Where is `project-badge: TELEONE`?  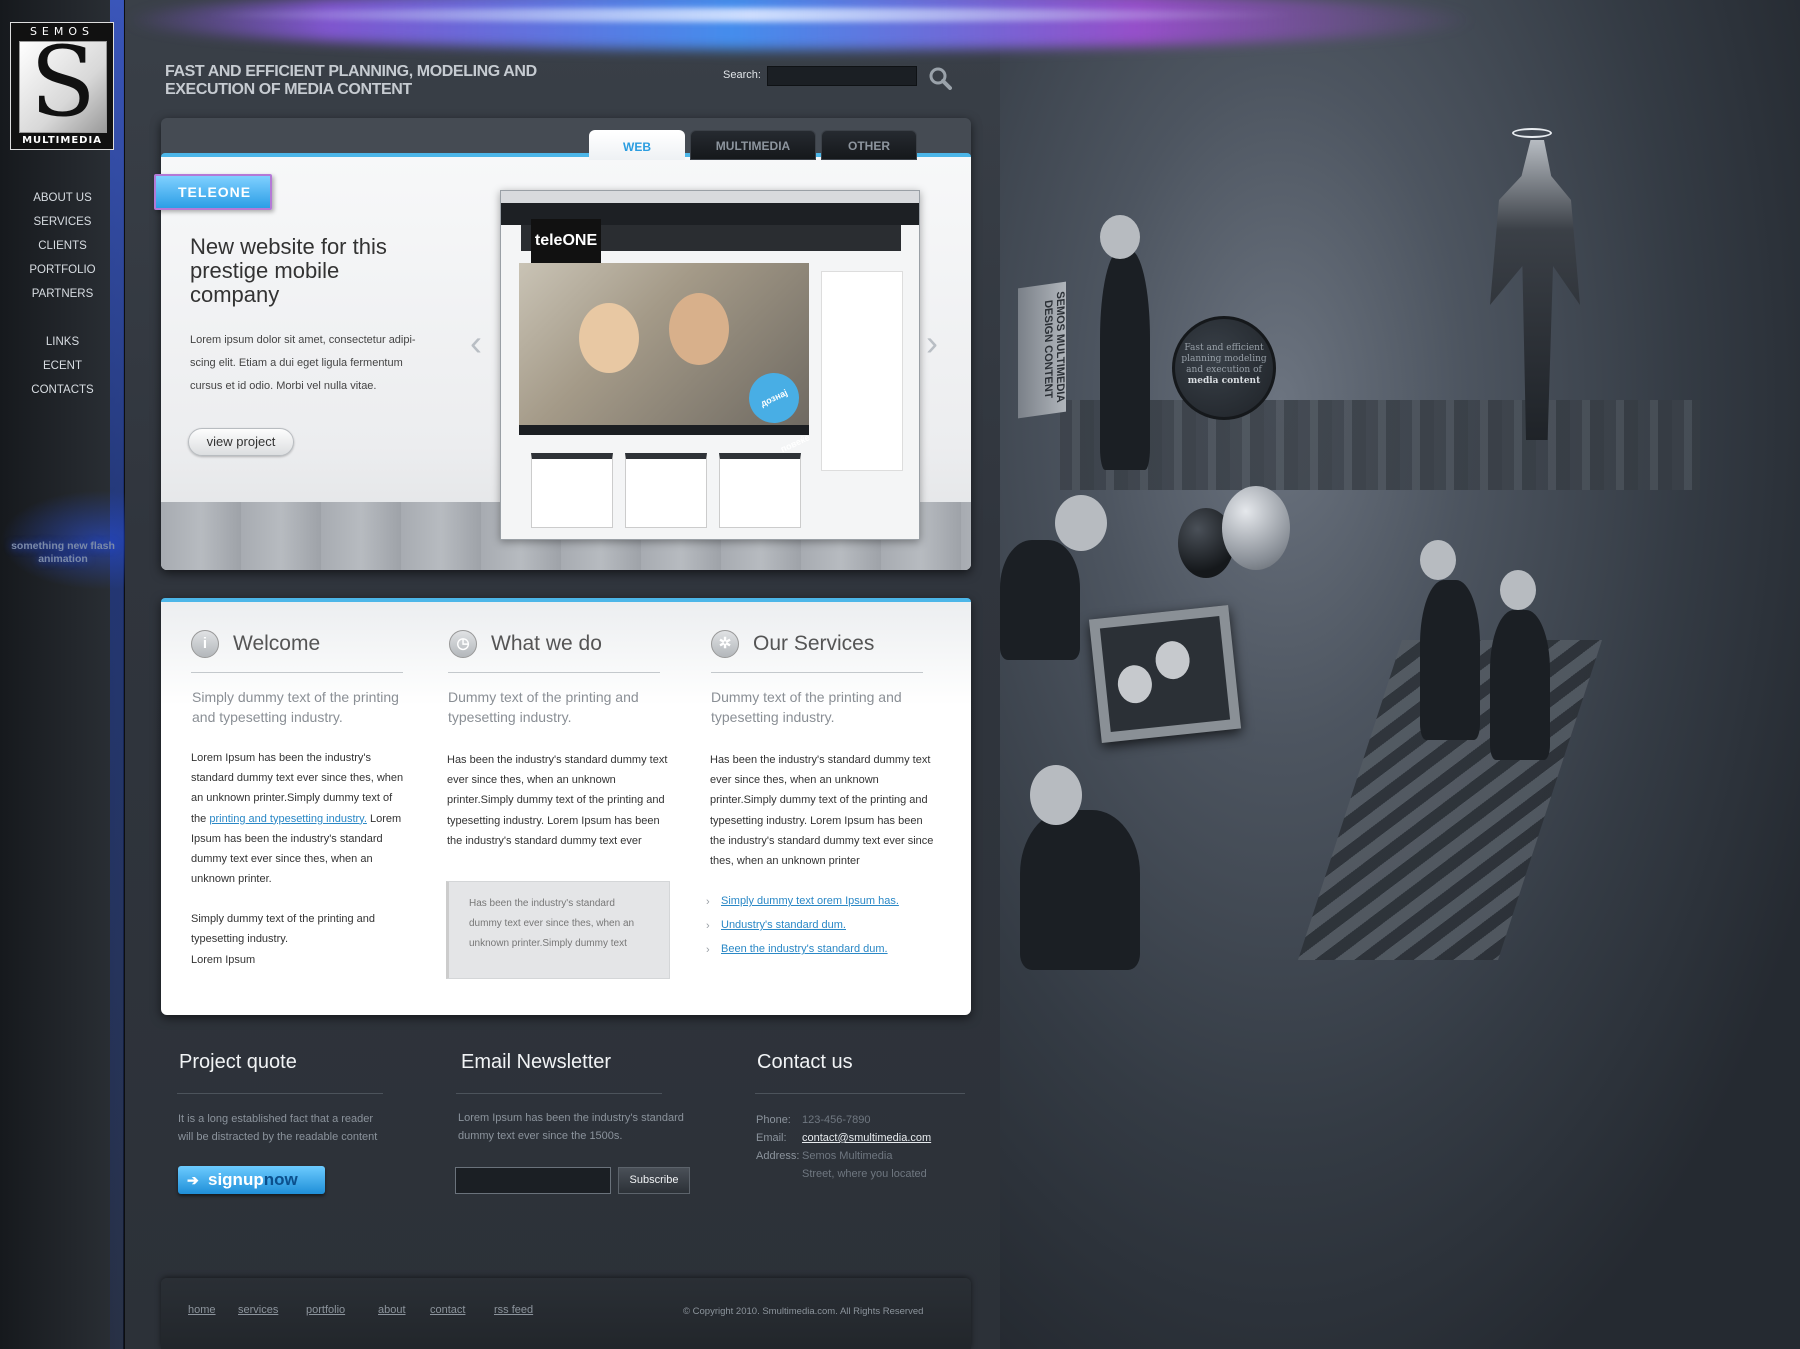
project-badge: TELEONE is located at coordinates (213, 192).